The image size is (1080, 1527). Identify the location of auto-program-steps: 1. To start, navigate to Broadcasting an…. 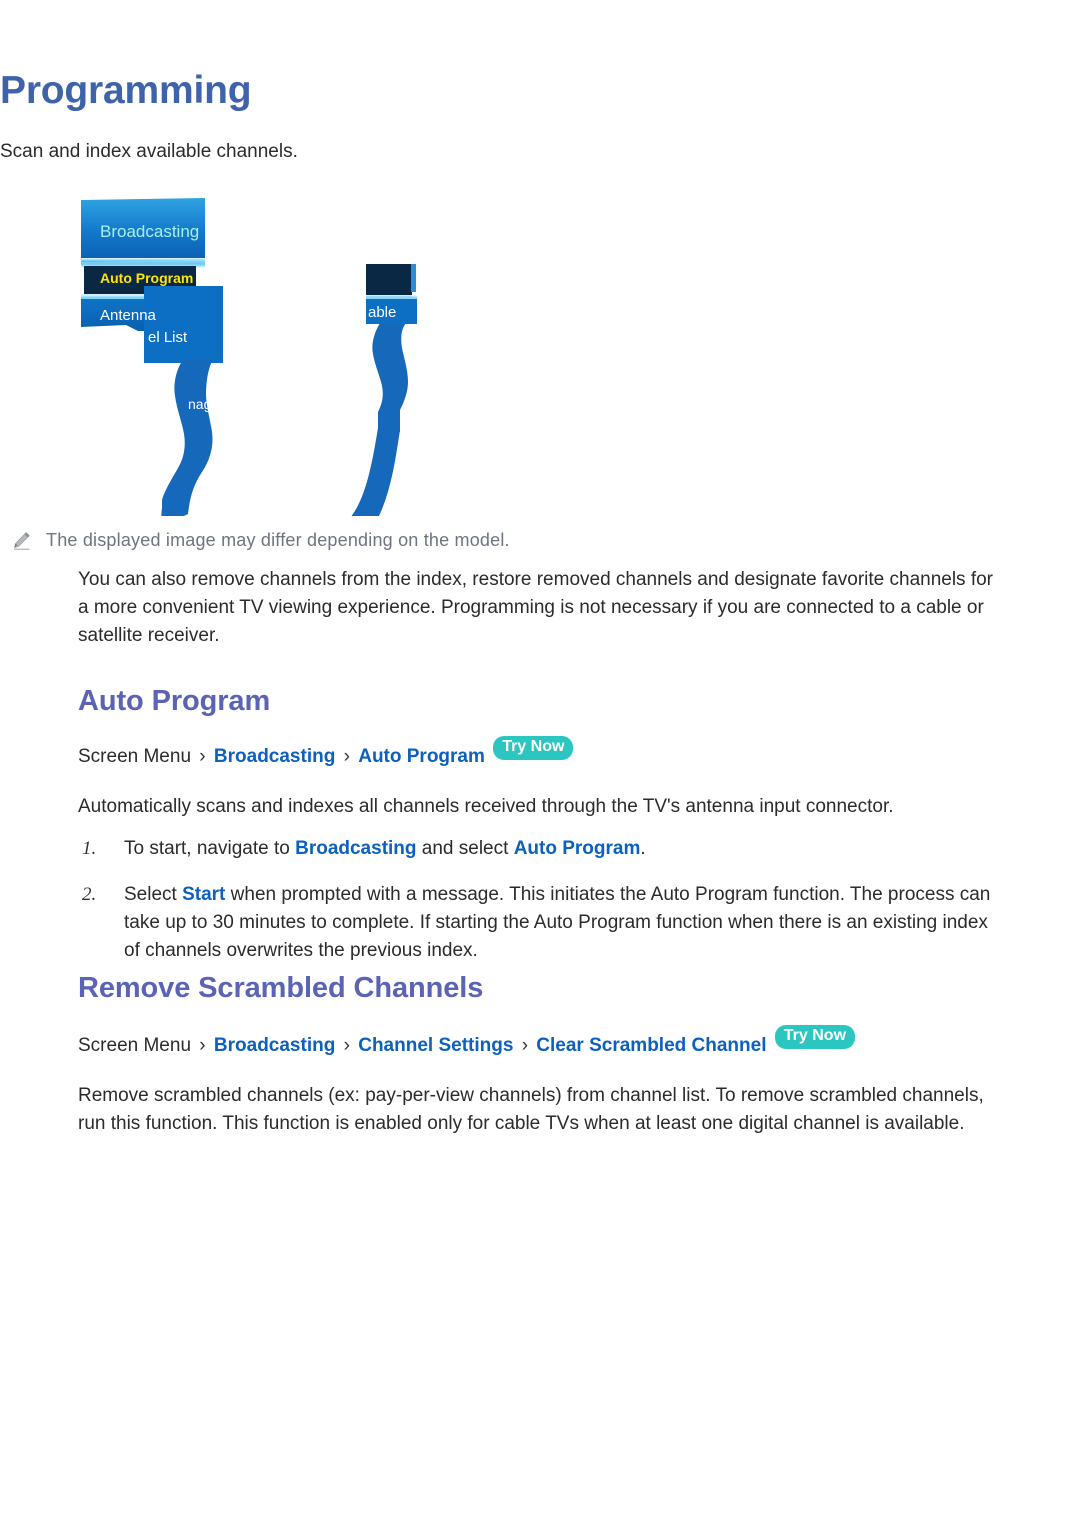
(543, 900).